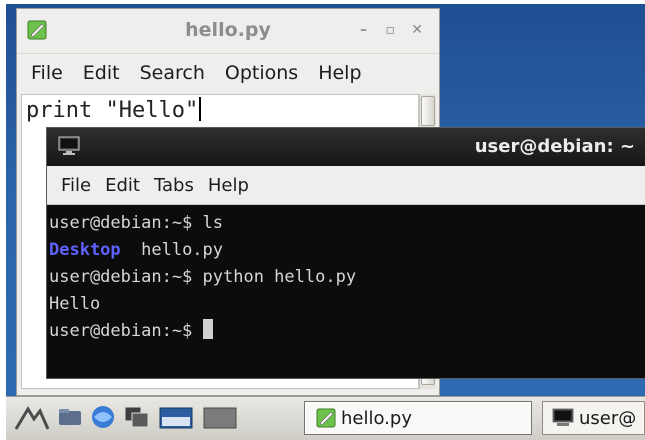 This screenshot has height=440, width=645. Describe the element at coordinates (213, 223) in the screenshot. I see `command: ls` at that location.